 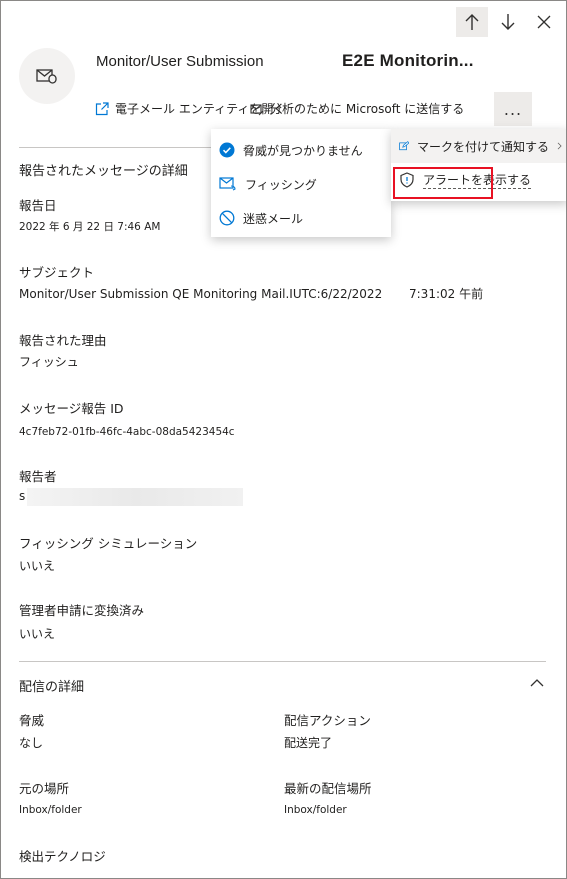 What do you see at coordinates (559, 146) in the screenshot?
I see `chevron-right-icon` at bounding box center [559, 146].